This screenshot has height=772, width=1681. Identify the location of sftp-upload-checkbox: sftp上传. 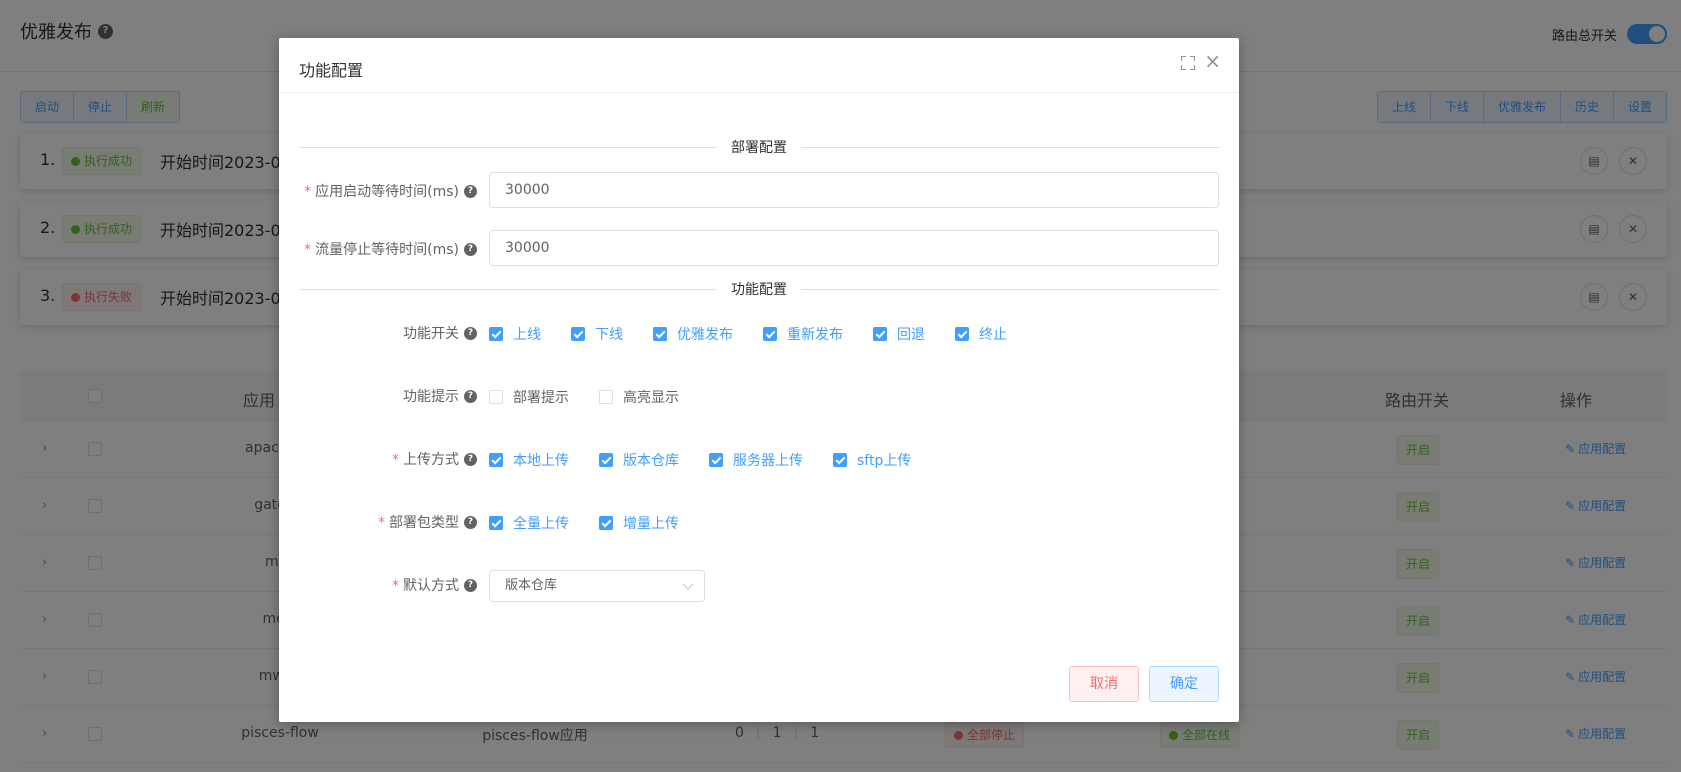
(872, 460).